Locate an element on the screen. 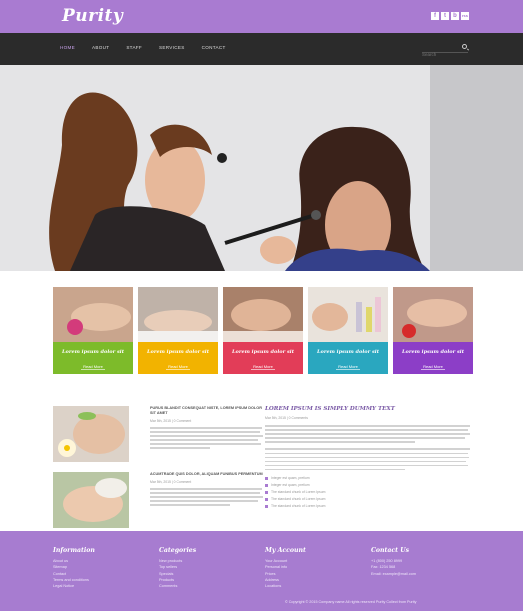 This screenshot has width=523, height=611. search-icon is located at coordinates (464, 46).